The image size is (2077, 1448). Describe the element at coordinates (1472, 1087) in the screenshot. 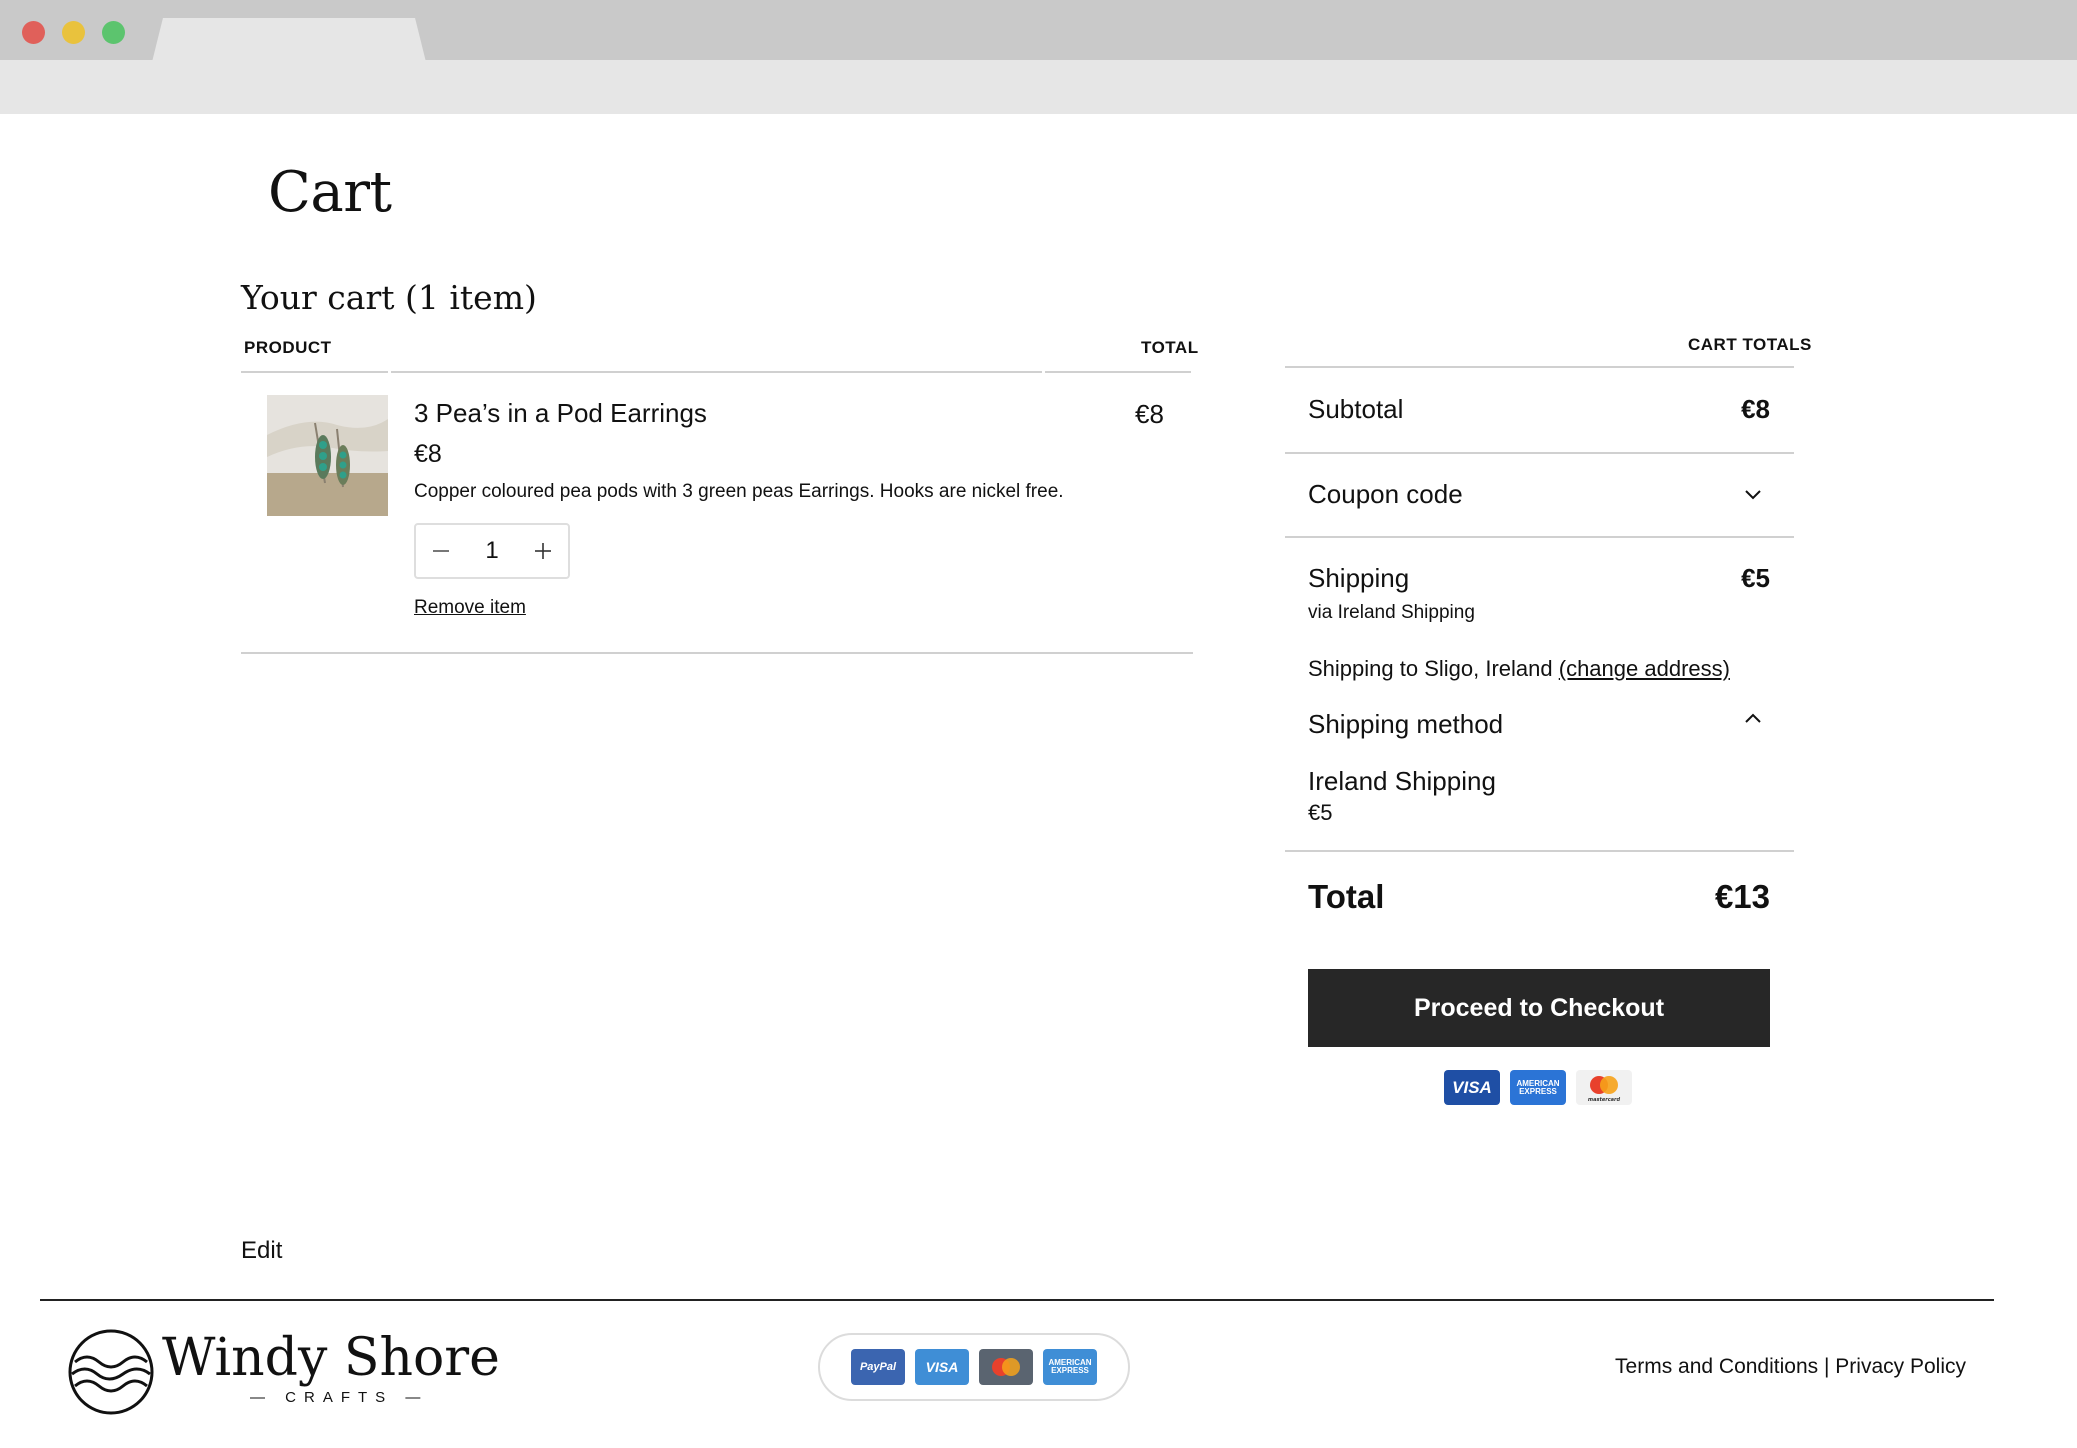

I see `visa-card-icon: VISA` at that location.